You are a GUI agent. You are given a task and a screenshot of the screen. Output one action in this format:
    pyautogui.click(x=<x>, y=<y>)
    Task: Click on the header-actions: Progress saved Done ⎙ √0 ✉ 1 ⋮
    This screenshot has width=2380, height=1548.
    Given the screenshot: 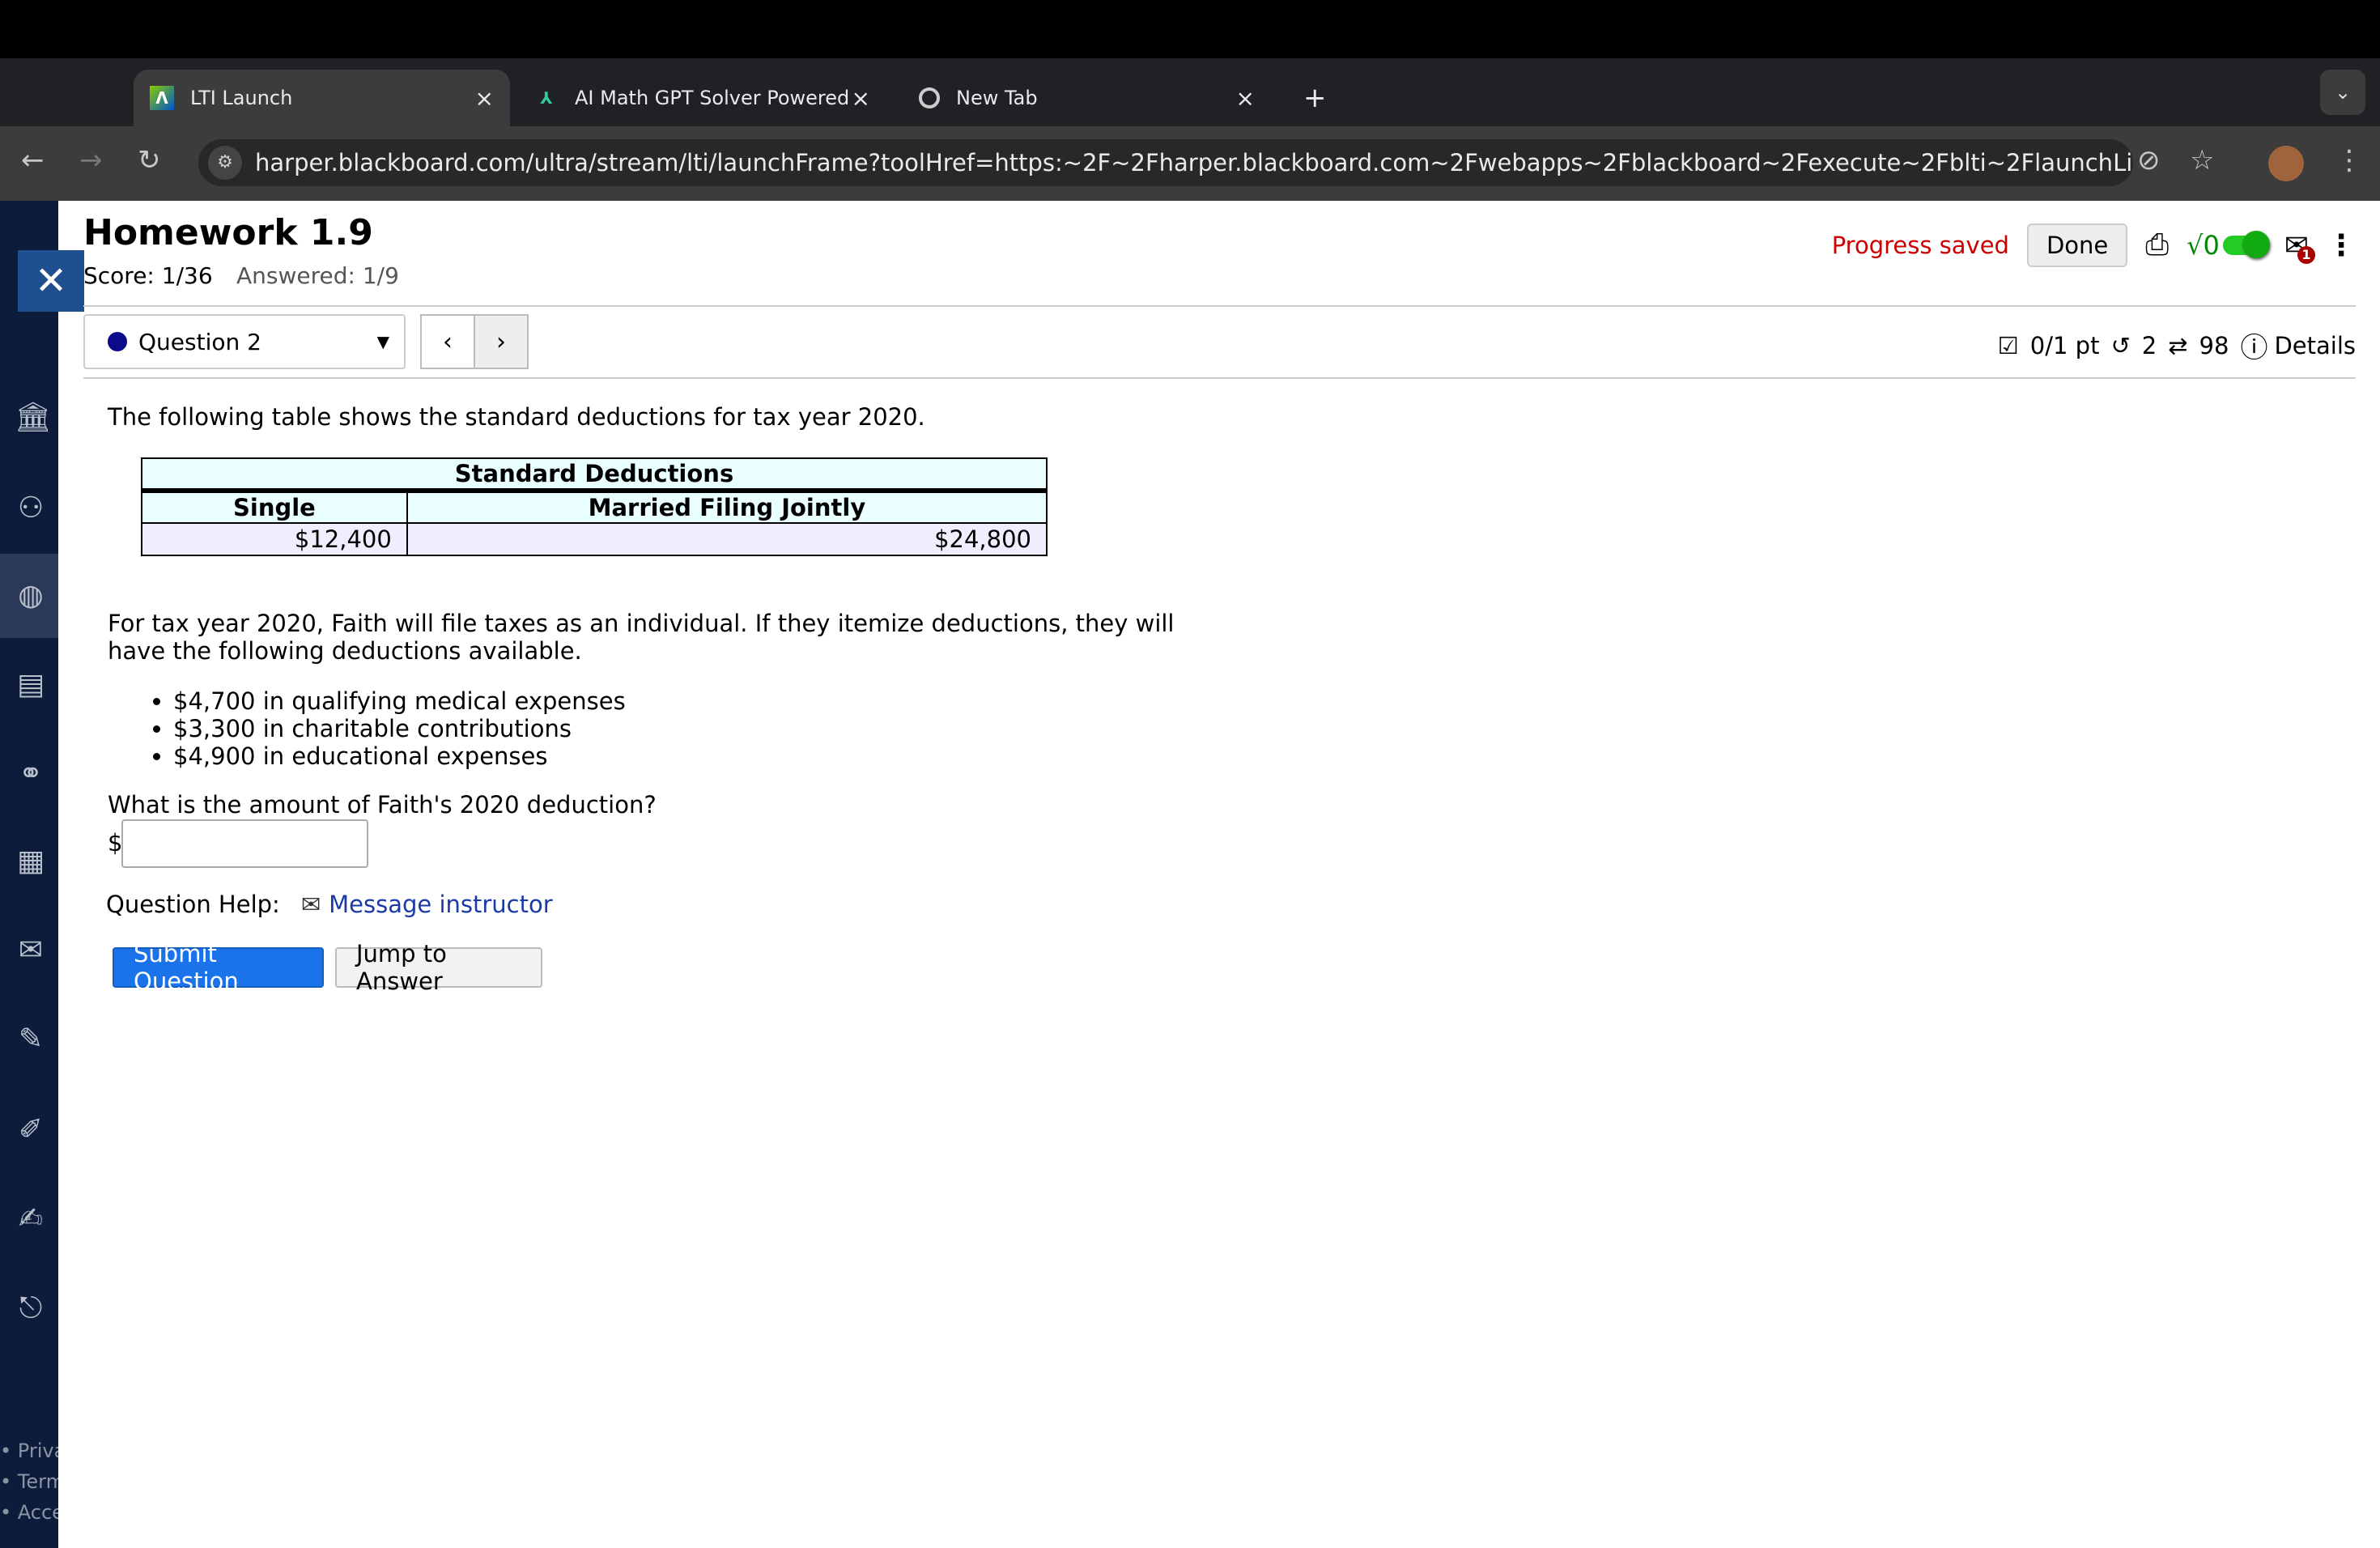 What is the action you would take?
    pyautogui.click(x=2094, y=245)
    